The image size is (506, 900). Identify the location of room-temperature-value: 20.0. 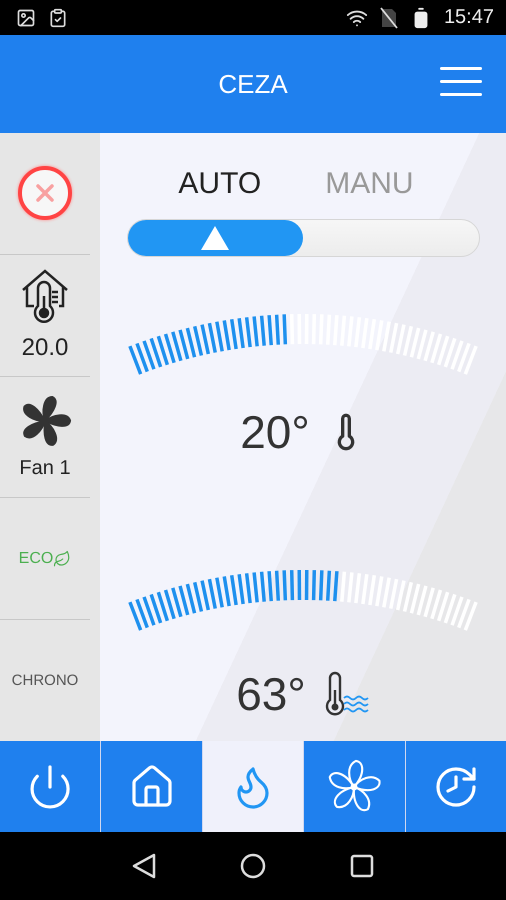
(45, 348).